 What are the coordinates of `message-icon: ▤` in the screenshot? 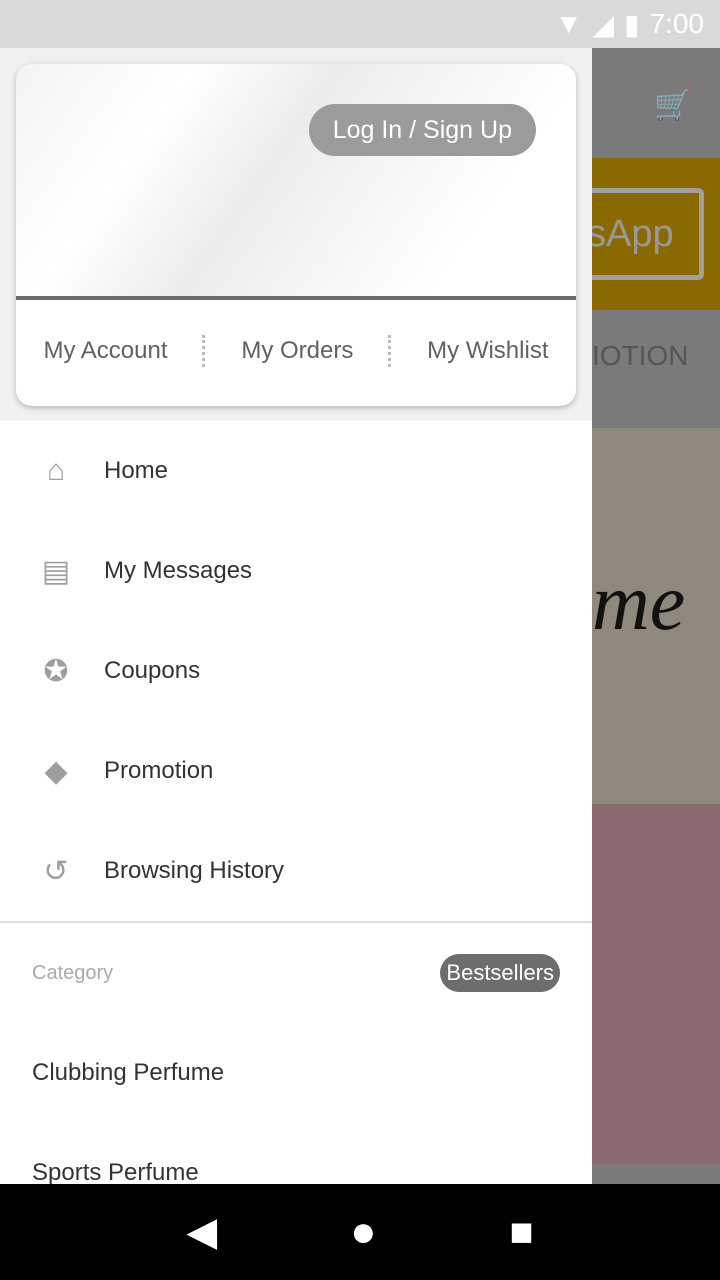 It's located at (56, 571).